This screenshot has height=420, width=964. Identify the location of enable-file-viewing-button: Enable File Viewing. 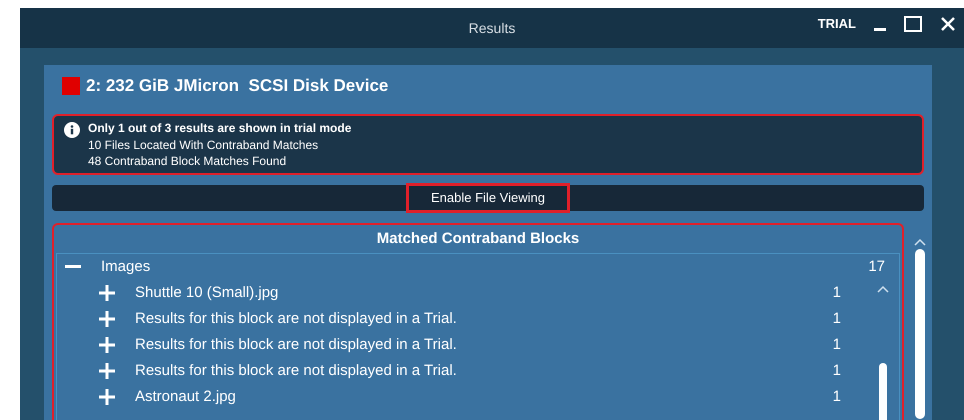
(488, 198).